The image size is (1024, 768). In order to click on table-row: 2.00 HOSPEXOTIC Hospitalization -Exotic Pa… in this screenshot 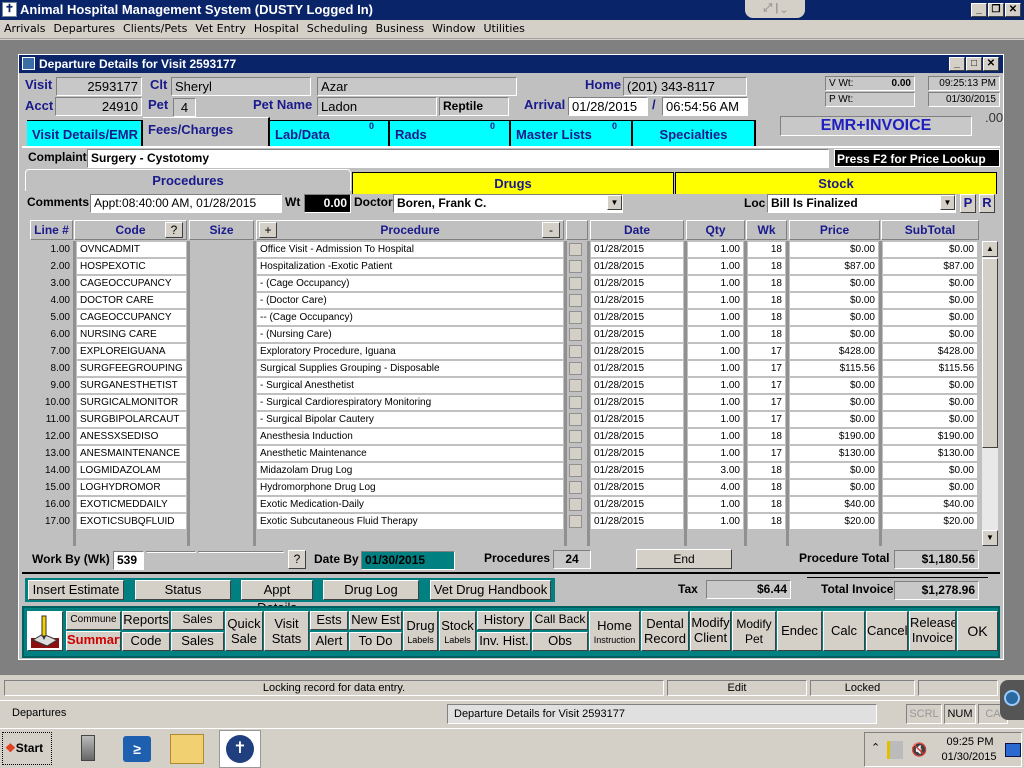, I will do `click(504, 266)`.